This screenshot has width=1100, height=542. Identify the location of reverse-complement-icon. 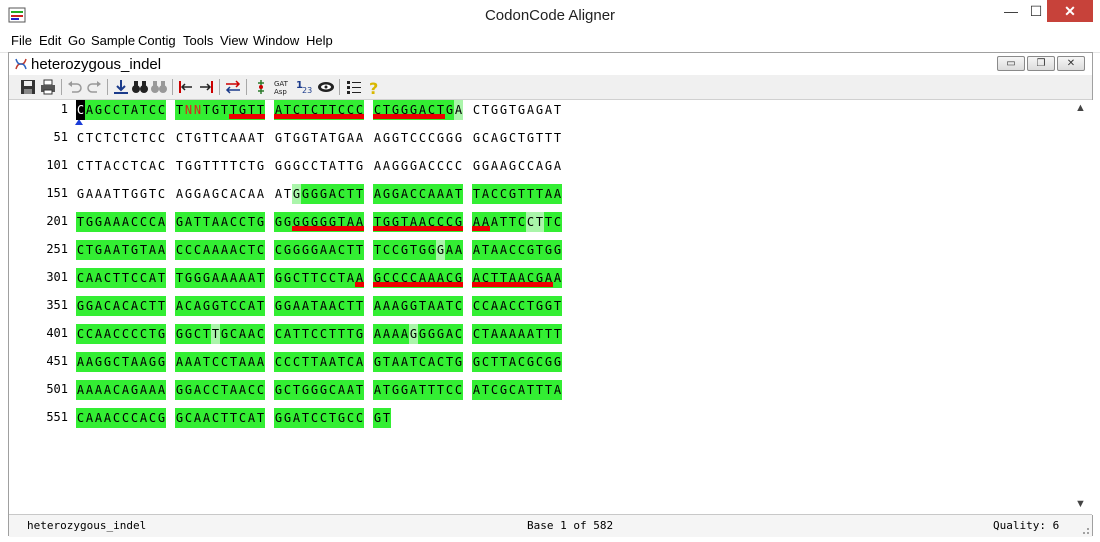
(233, 87).